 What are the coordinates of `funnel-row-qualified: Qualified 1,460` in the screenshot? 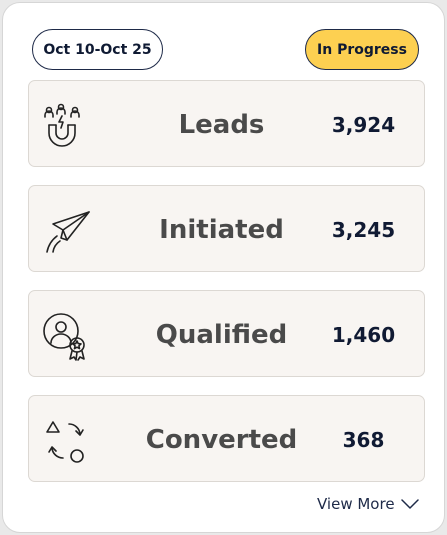 It's located at (226, 333).